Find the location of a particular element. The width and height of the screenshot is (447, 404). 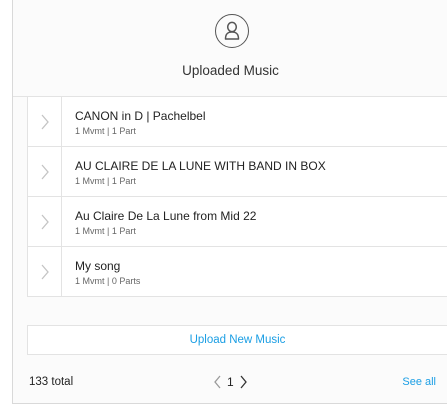

item-title: CANON in D | Pachelbel is located at coordinates (140, 116).